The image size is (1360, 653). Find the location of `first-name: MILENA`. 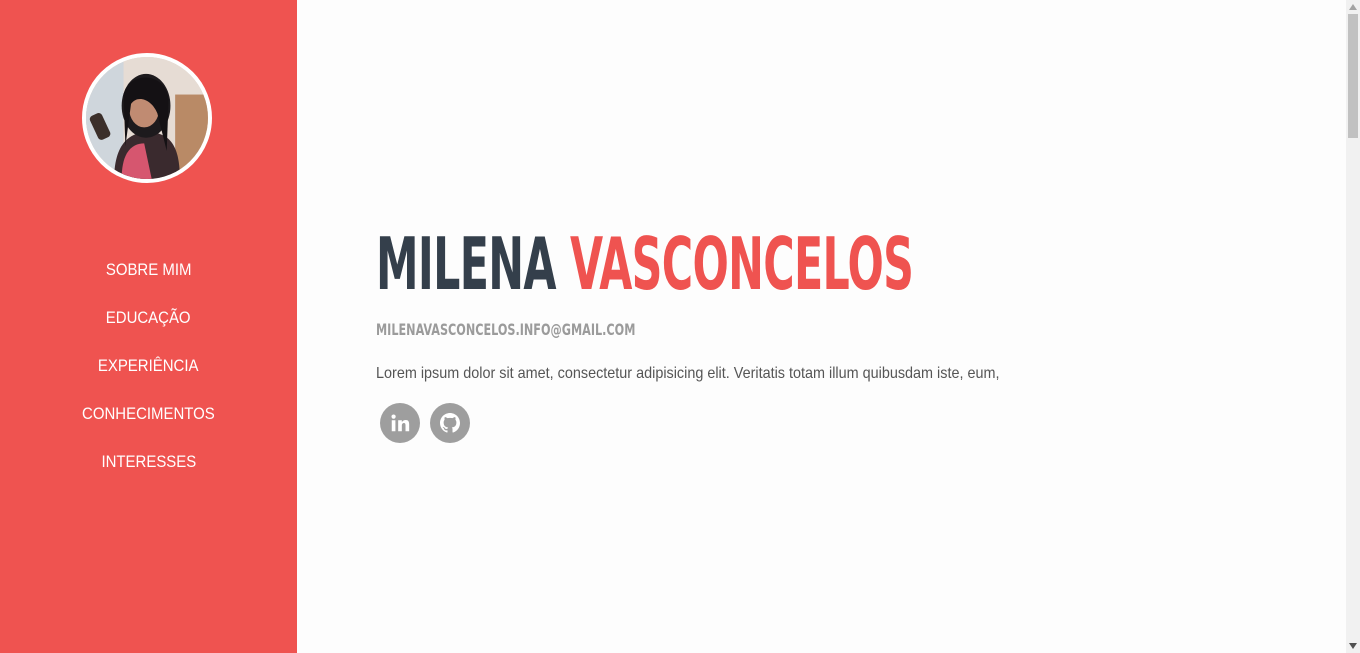

first-name: MILENA is located at coordinates (466, 264).